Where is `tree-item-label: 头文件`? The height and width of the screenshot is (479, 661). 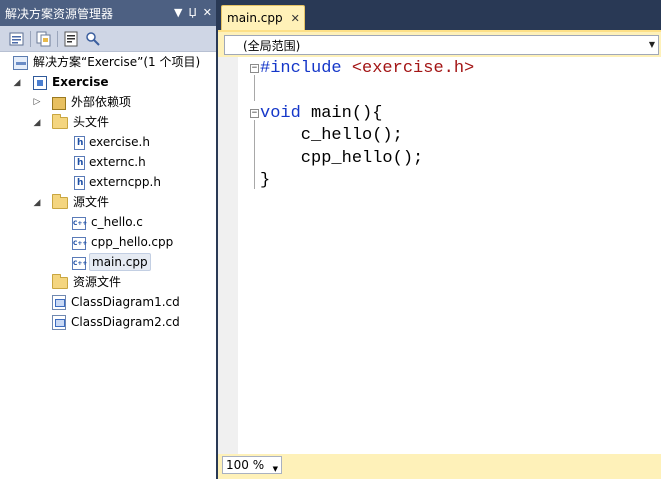 tree-item-label: 头文件 is located at coordinates (91, 122).